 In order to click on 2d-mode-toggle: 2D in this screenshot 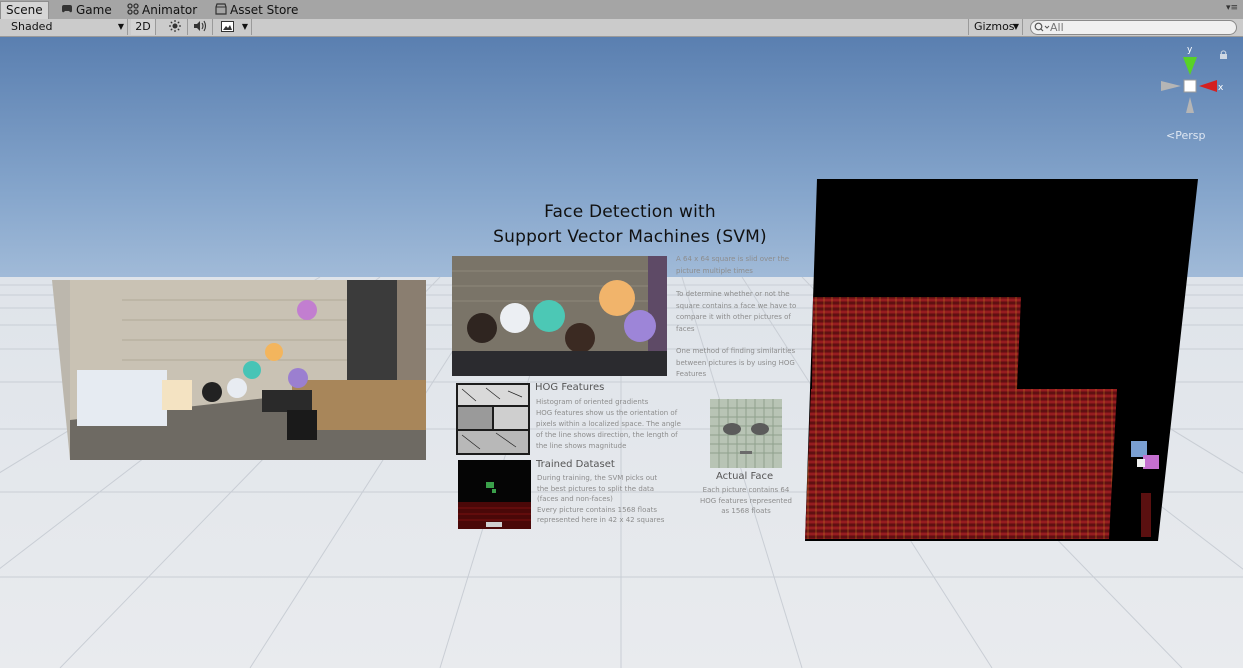, I will do `click(143, 27)`.